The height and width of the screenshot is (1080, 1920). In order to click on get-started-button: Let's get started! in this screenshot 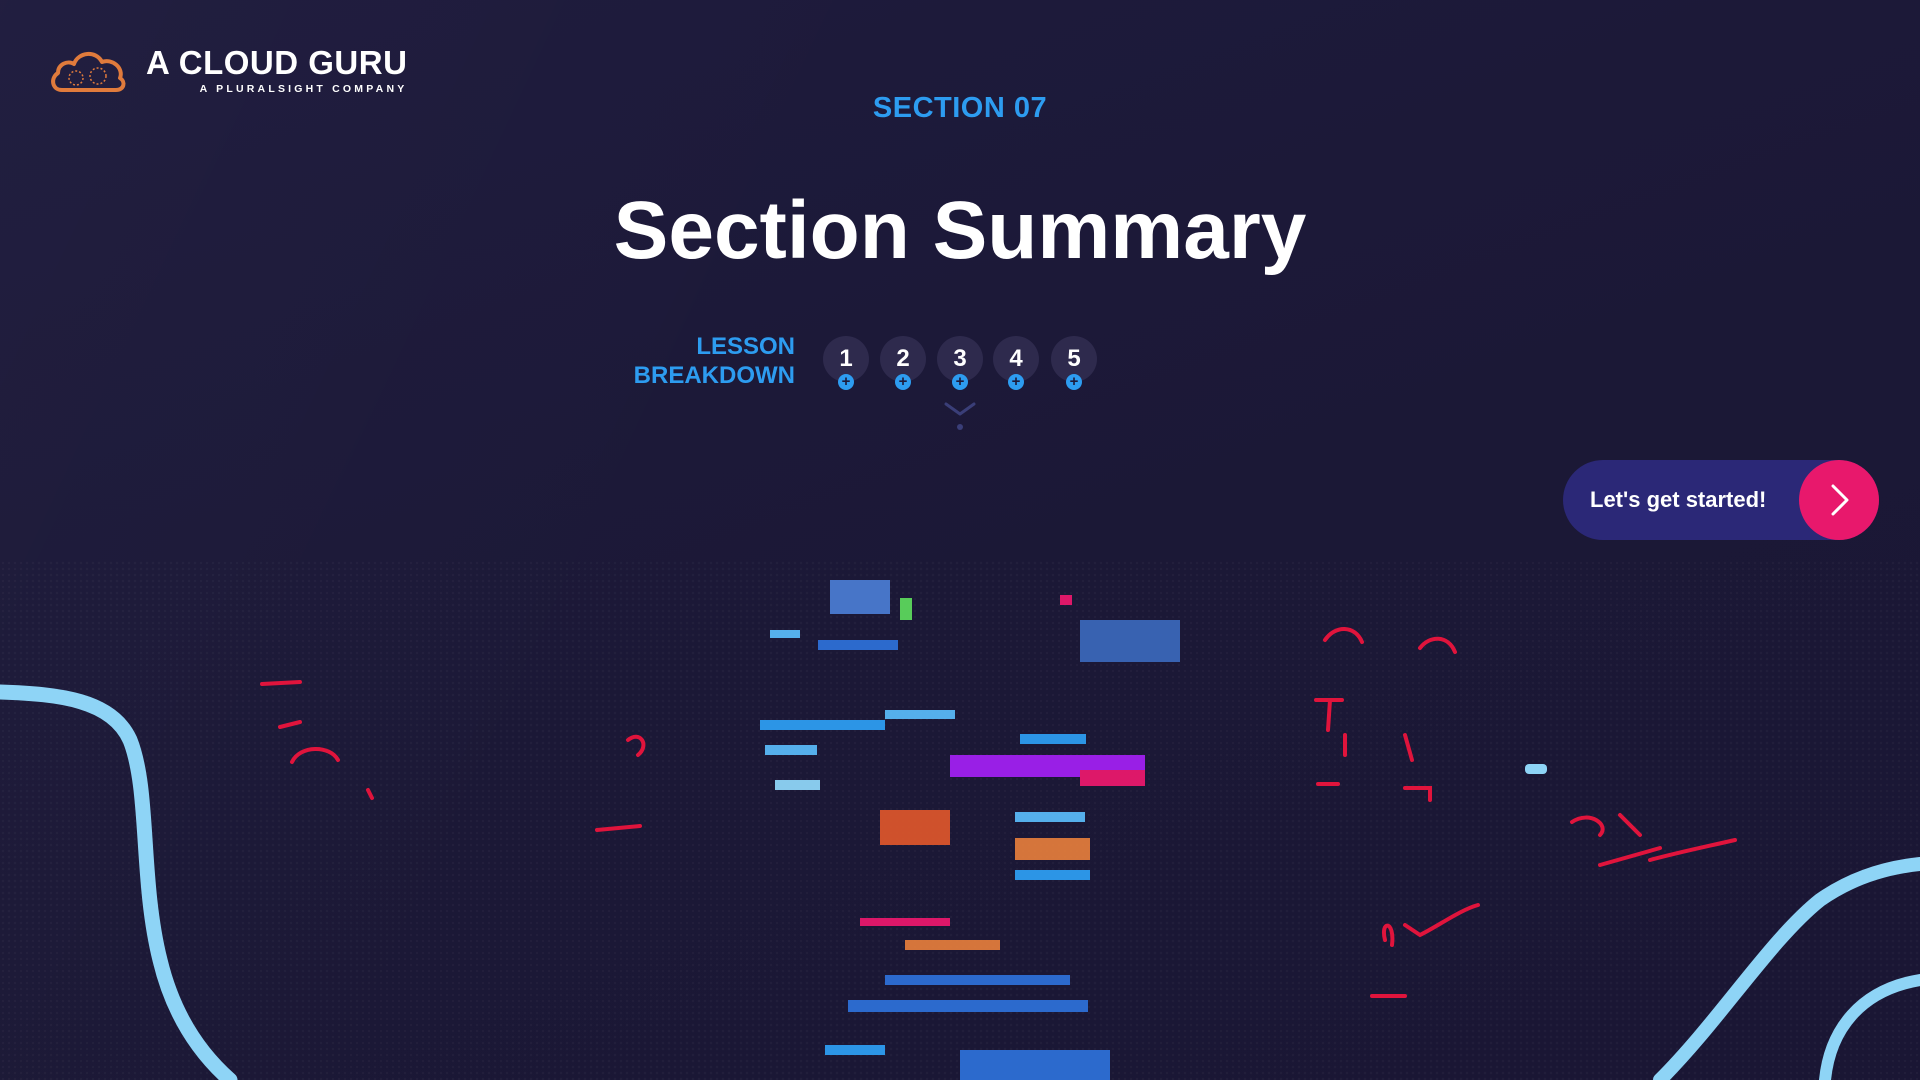, I will do `click(1721, 500)`.